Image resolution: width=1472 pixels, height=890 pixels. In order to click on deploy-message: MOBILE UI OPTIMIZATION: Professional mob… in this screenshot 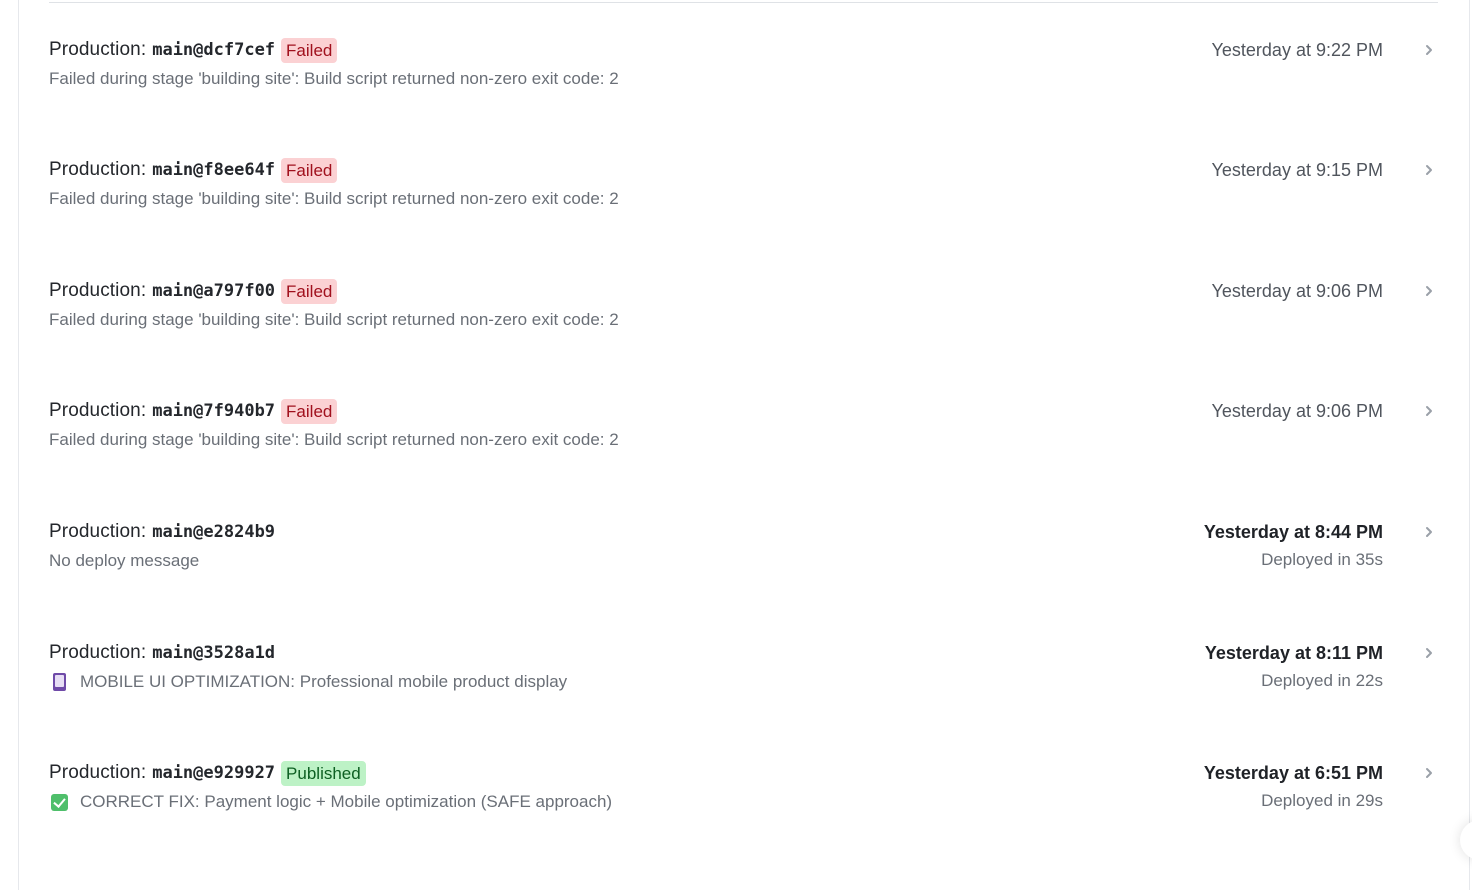, I will do `click(324, 681)`.